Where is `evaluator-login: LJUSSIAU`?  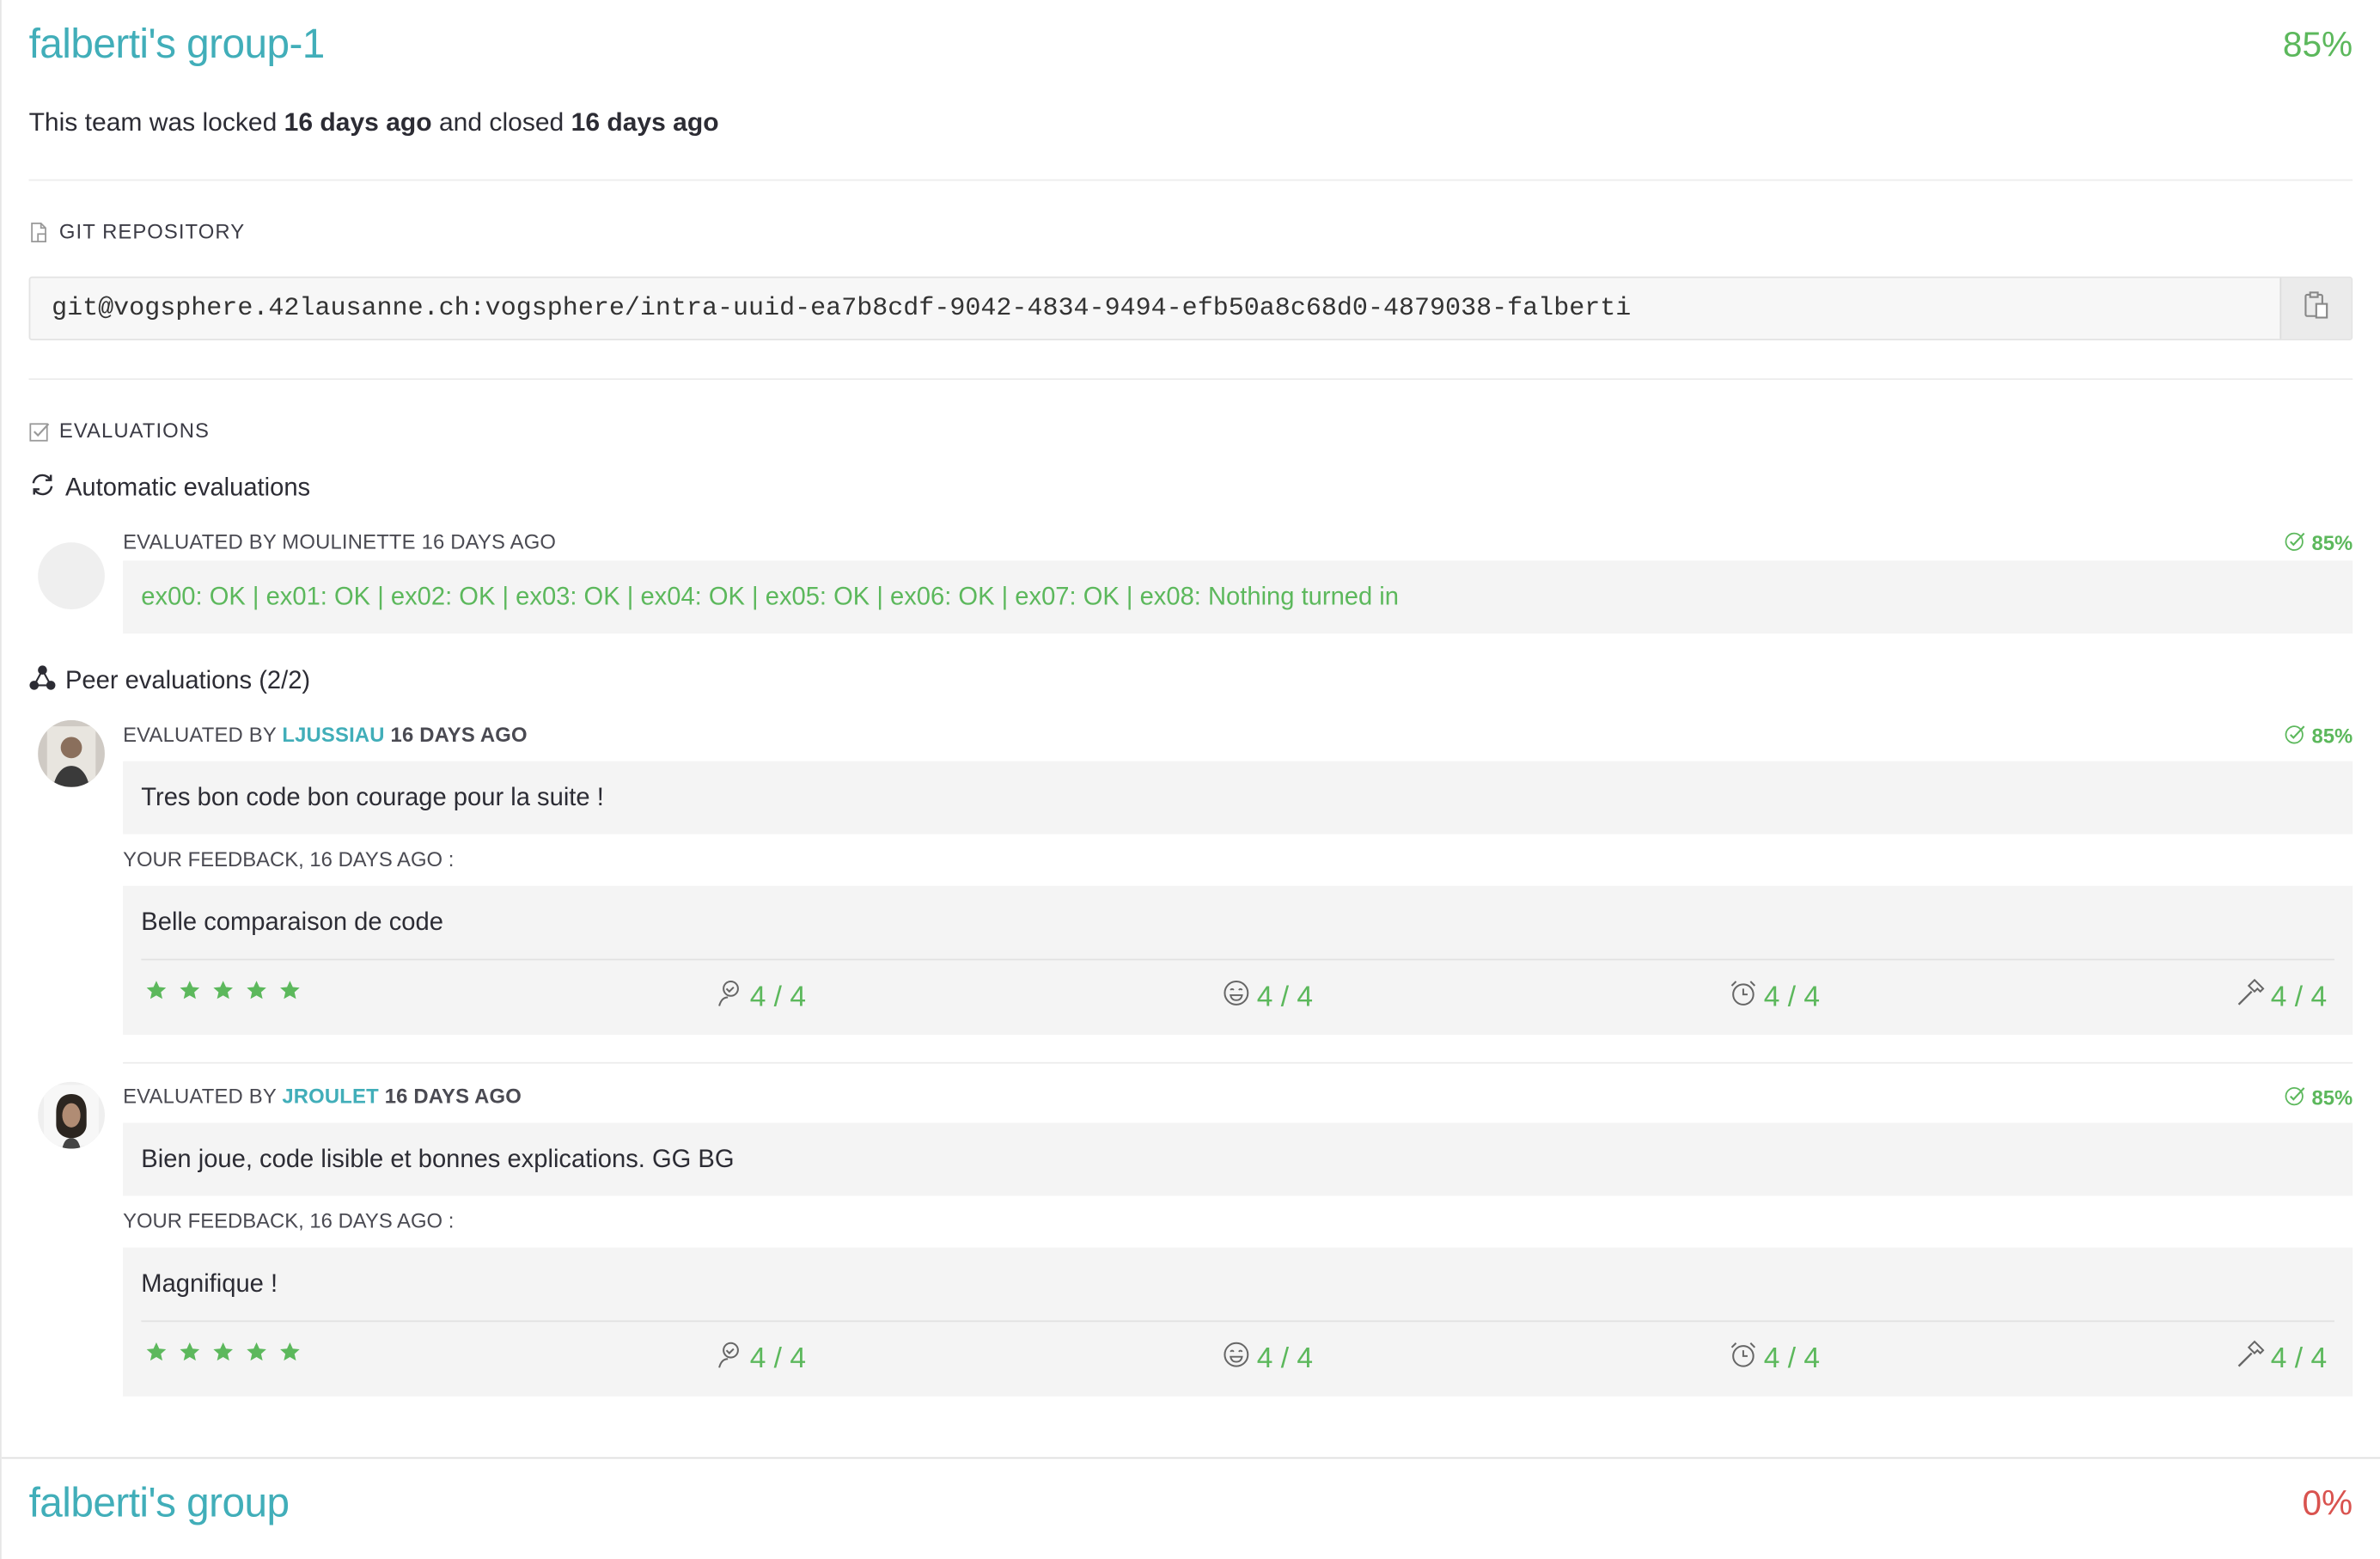
evaluator-login: LJUSSIAU is located at coordinates (333, 735).